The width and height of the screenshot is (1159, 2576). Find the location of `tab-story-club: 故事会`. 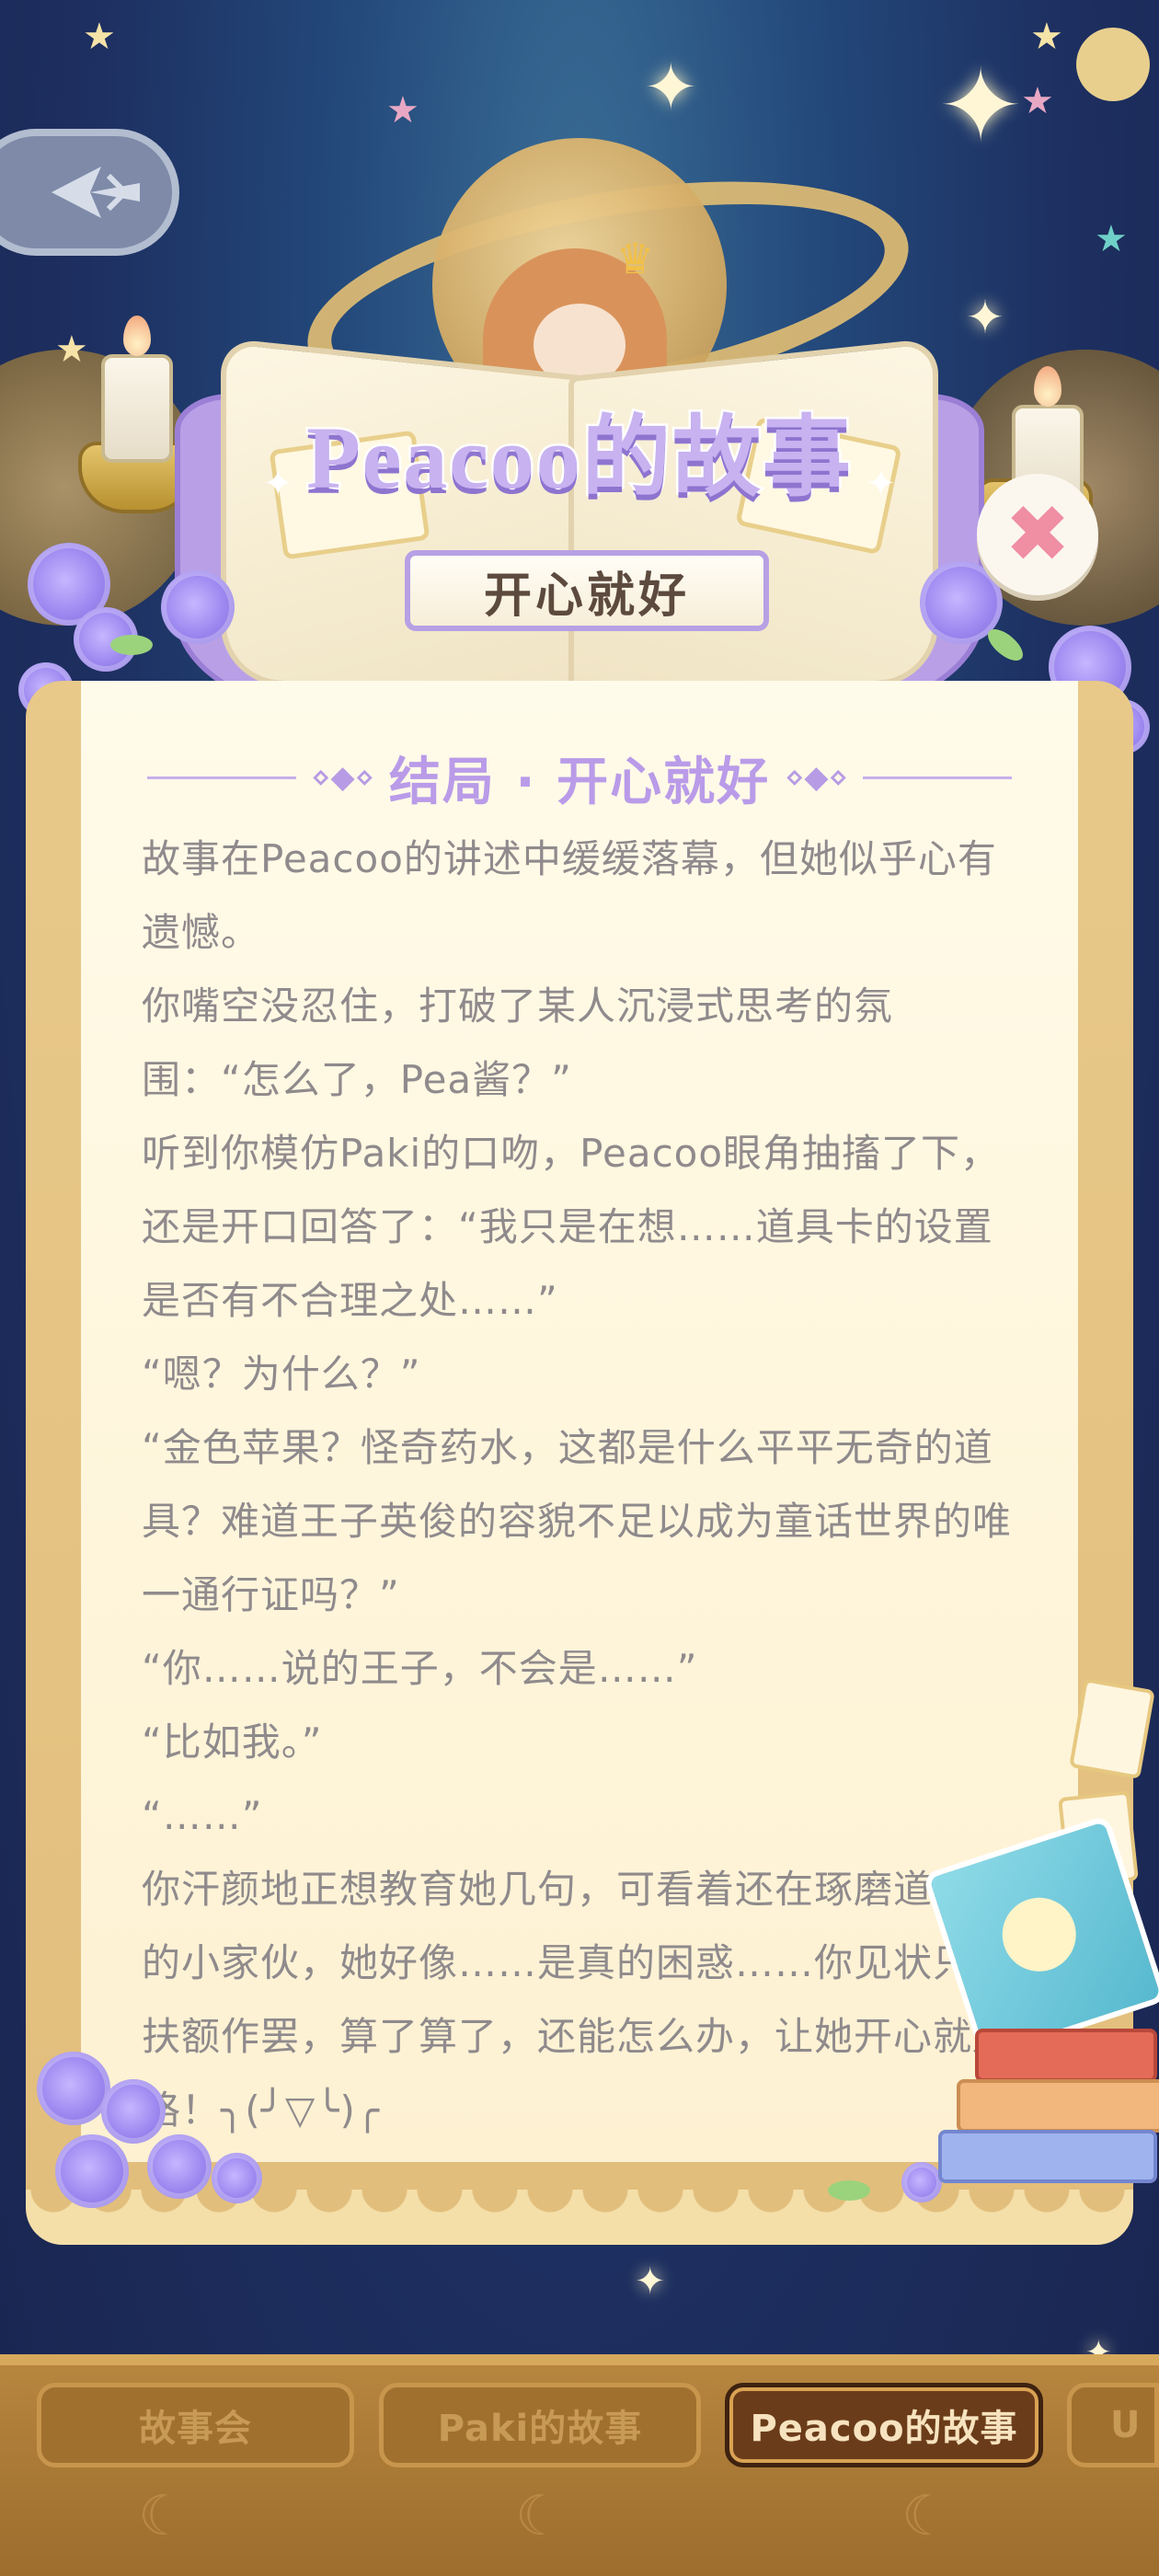

tab-story-club: 故事会 is located at coordinates (195, 2425).